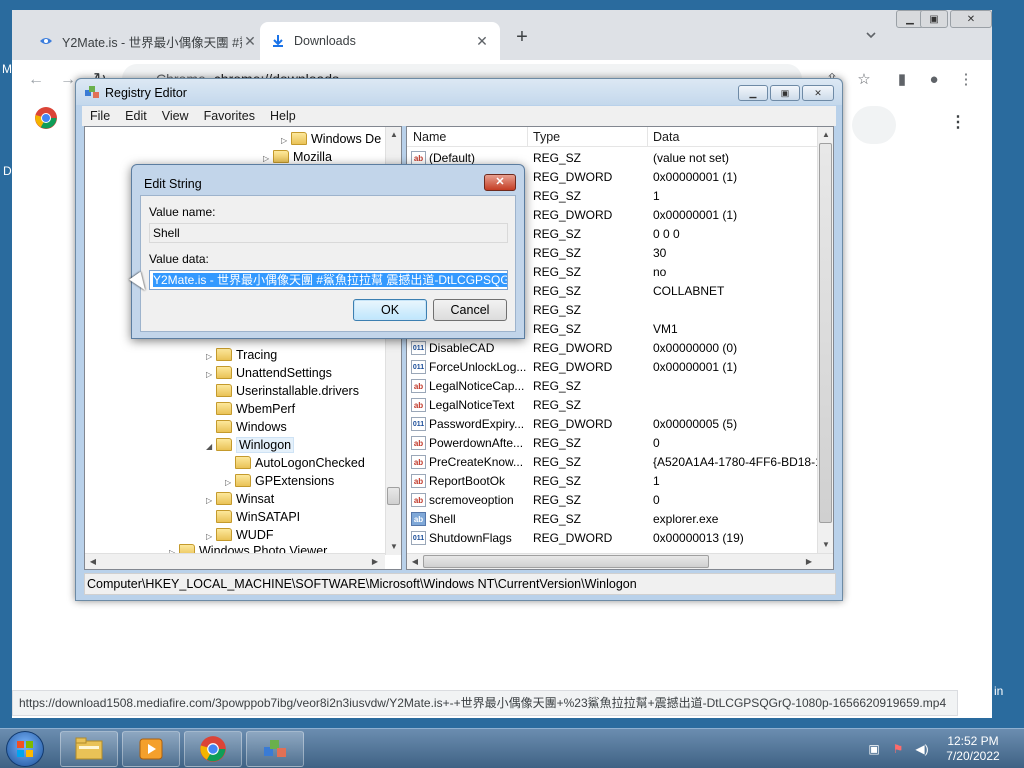 The height and width of the screenshot is (768, 1024). Describe the element at coordinates (613, 443) in the screenshot. I see `value-row: ab PowerdownAfte... REG_SZ 0` at that location.